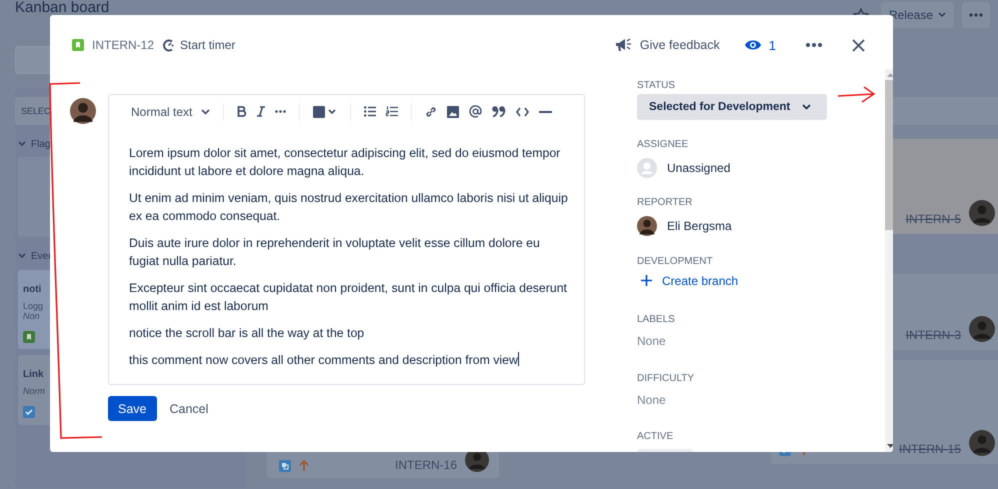 Image resolution: width=998 pixels, height=489 pixels. Describe the element at coordinates (647, 168) in the screenshot. I see `user-placeholder-icon` at that location.